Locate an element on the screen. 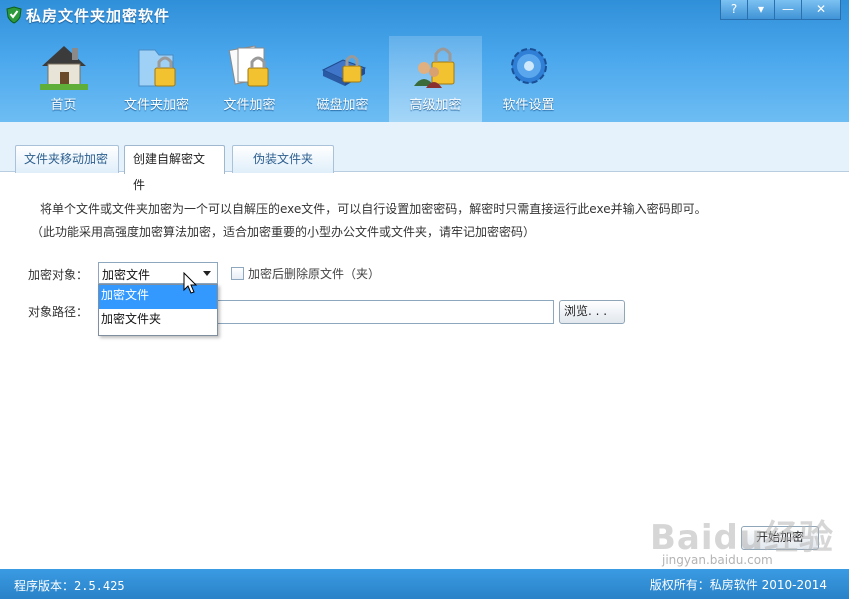 This screenshot has height=599, width=849. target-select: 加密文件 is located at coordinates (158, 273).